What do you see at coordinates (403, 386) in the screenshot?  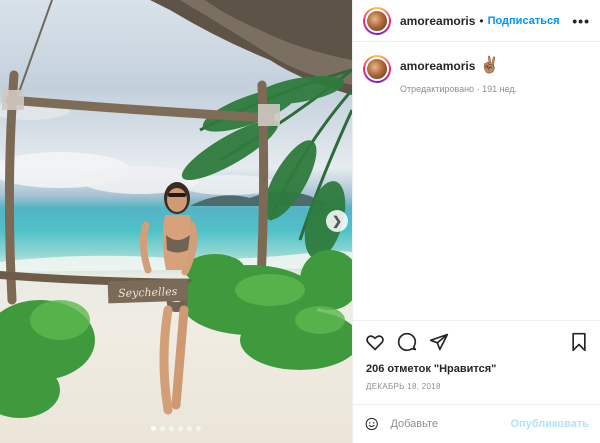 I see `post-date: ДЕКАБРЬ 18, 2018` at bounding box center [403, 386].